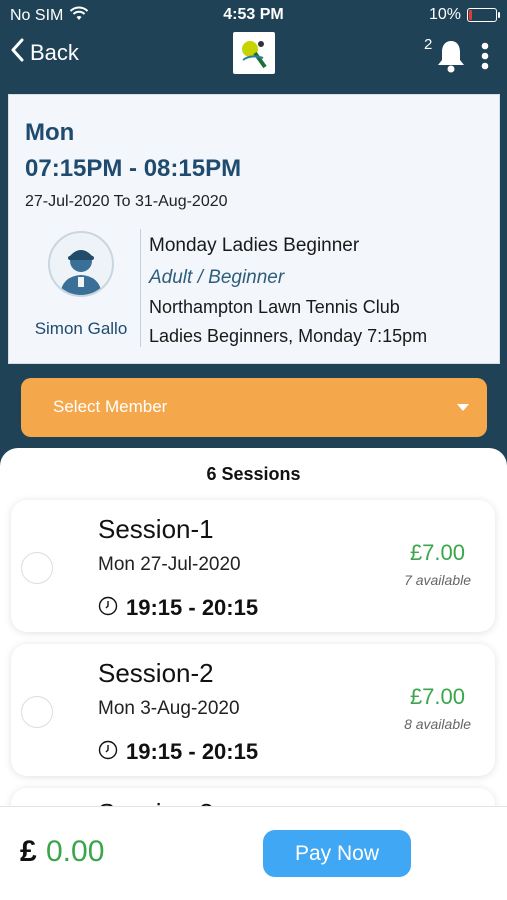 The image size is (507, 900). Describe the element at coordinates (140, 288) in the screenshot. I see `divider` at that location.